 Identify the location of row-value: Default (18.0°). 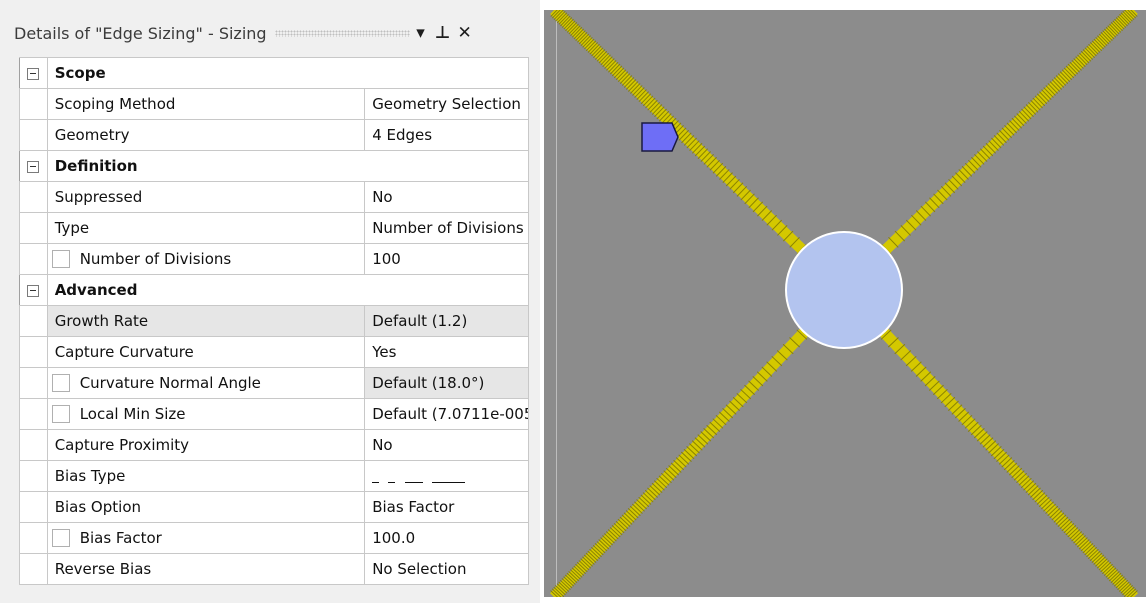
(446, 383).